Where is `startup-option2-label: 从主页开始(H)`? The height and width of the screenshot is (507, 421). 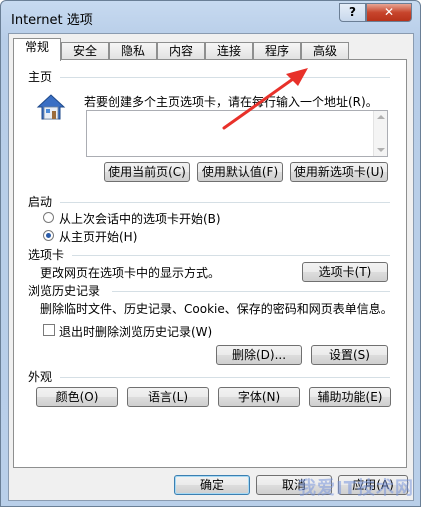
startup-option2-label: 从主页开始(H) is located at coordinates (98, 237).